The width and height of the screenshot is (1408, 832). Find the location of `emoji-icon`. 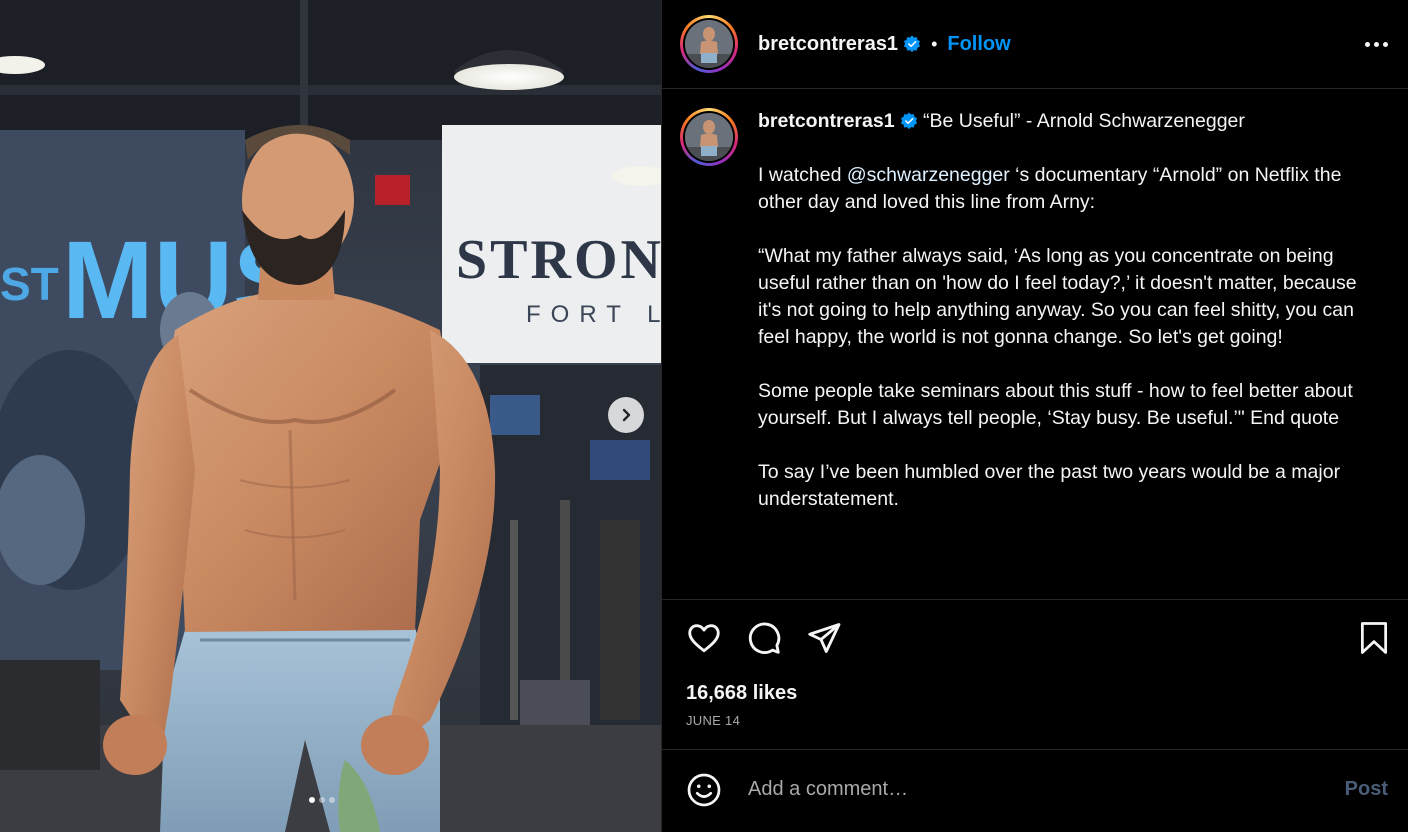

emoji-icon is located at coordinates (704, 789).